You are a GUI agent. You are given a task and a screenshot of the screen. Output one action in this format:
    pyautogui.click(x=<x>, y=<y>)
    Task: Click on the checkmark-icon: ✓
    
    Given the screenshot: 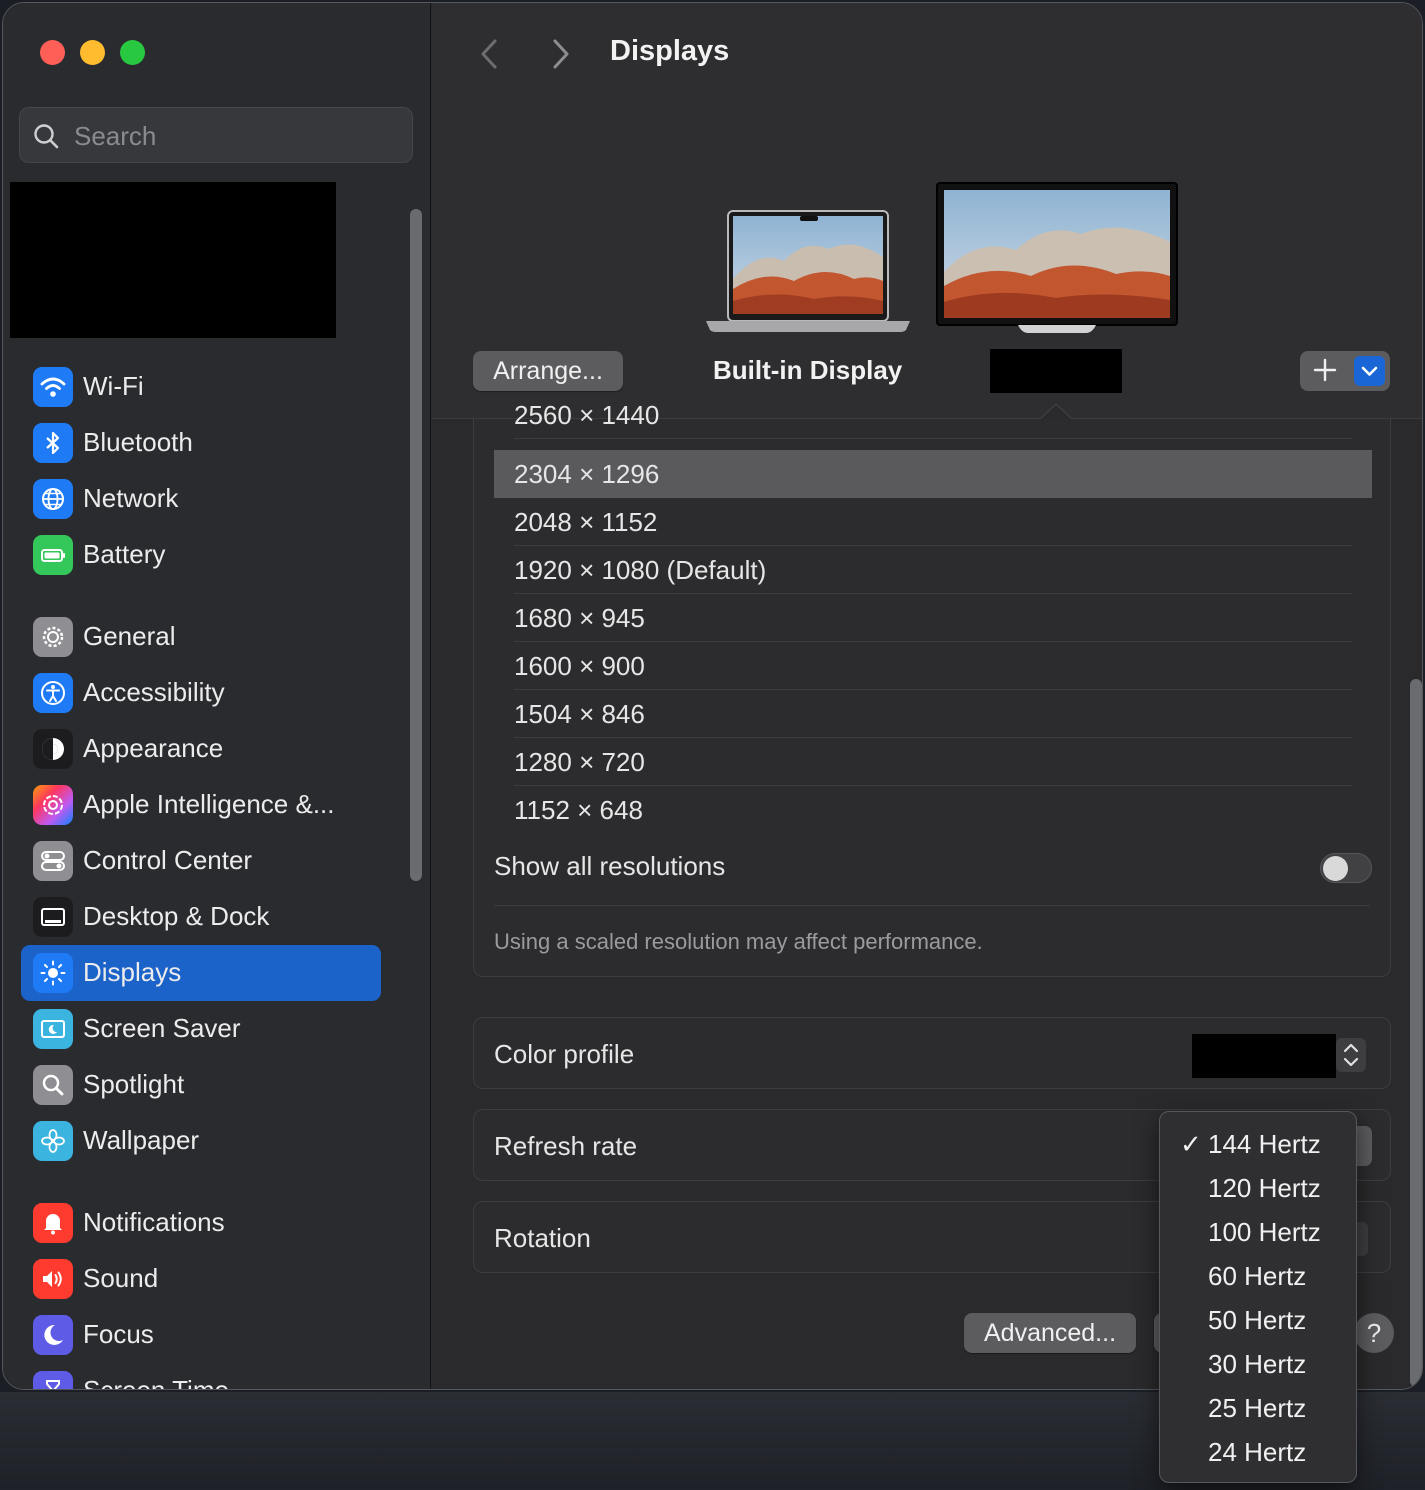 What is the action you would take?
    pyautogui.click(x=1191, y=1144)
    